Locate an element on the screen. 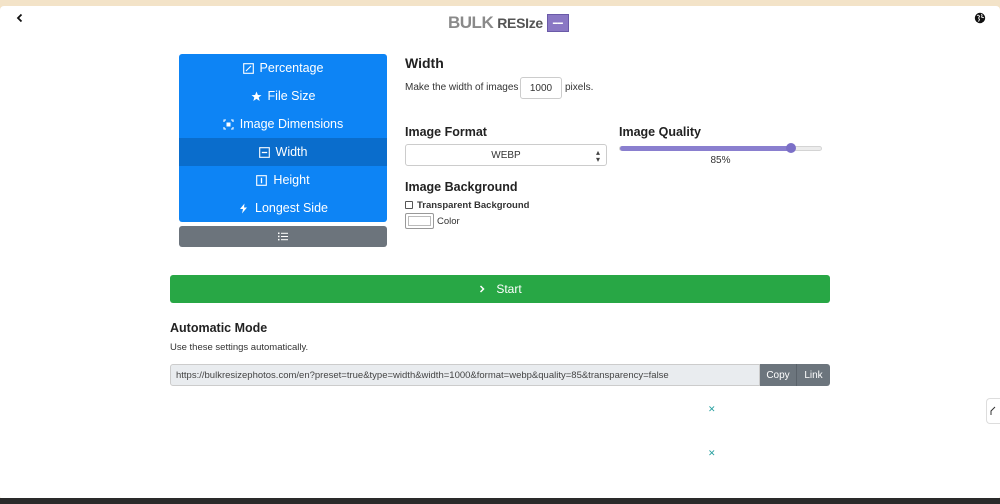 The width and height of the screenshot is (1000, 504). image-background-title: Image Background is located at coordinates (461, 187).